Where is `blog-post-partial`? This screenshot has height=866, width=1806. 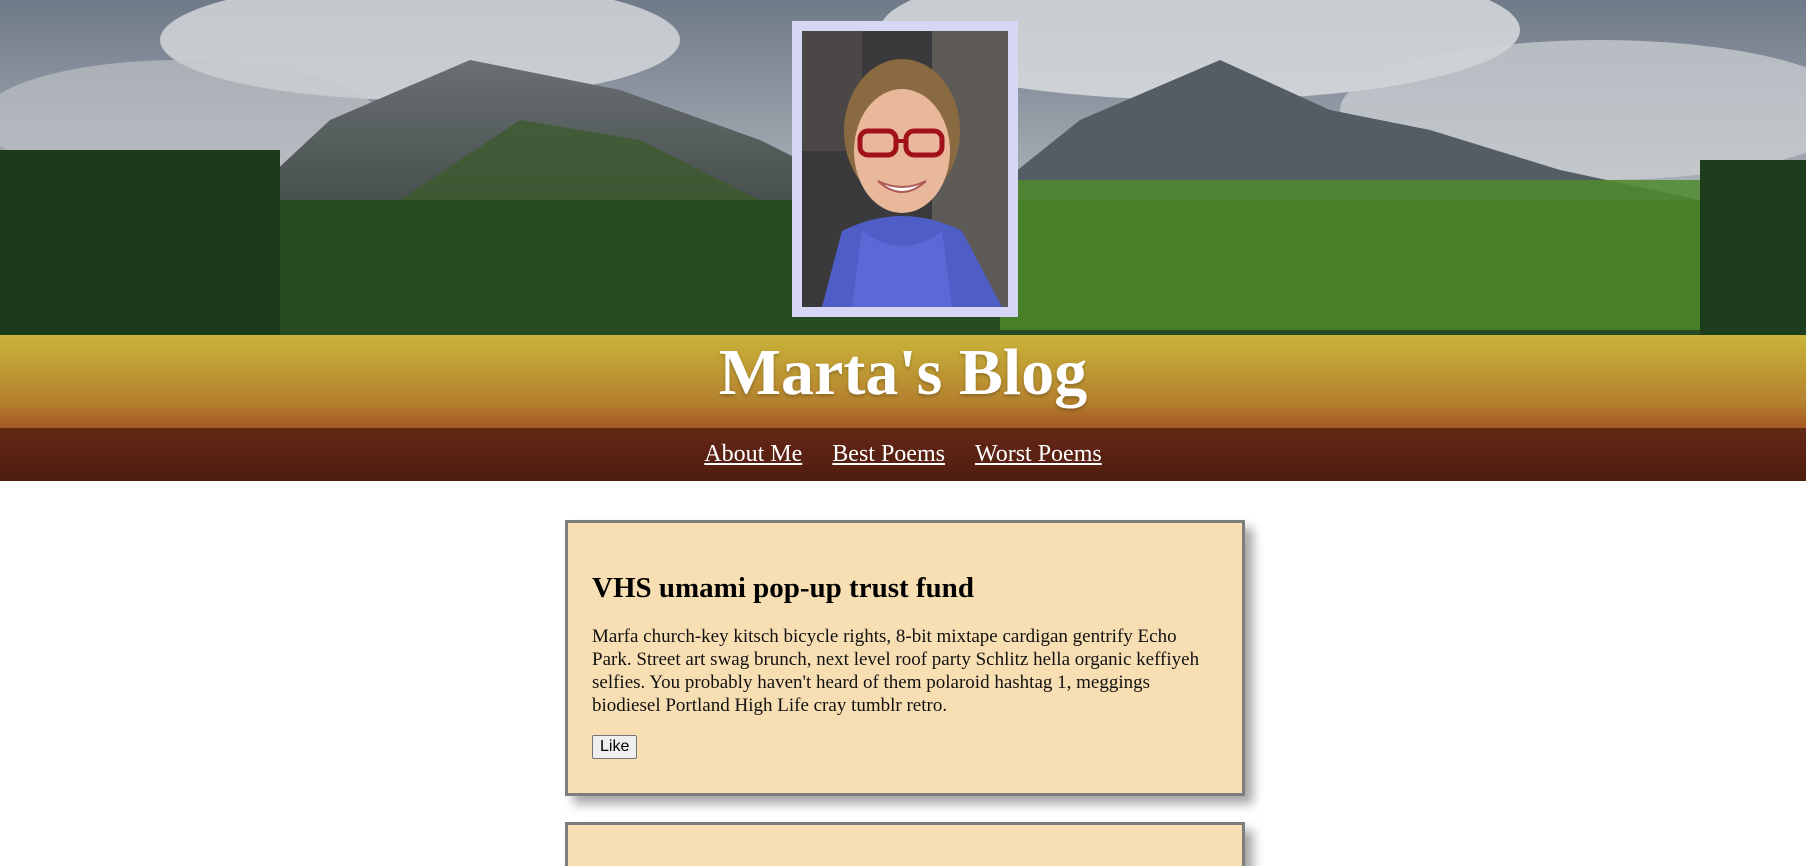 blog-post-partial is located at coordinates (905, 844).